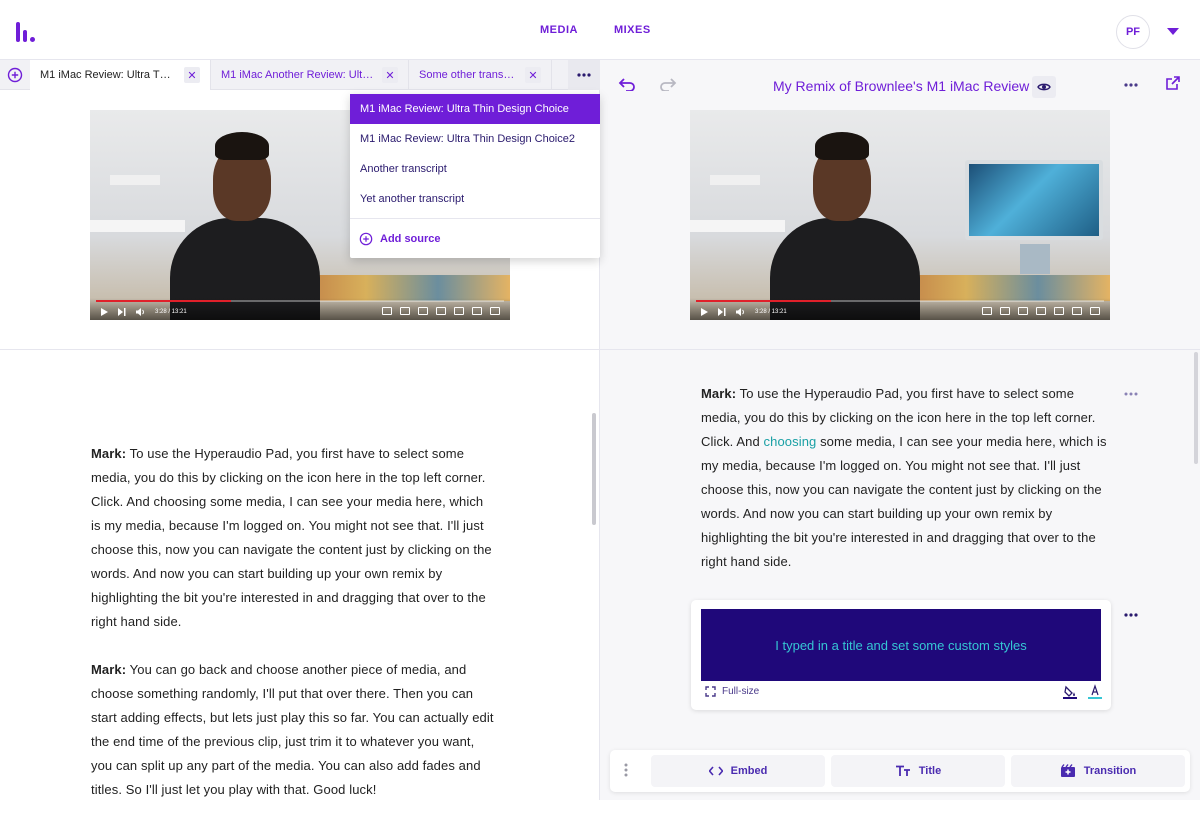 This screenshot has height=826, width=1200. Describe the element at coordinates (475, 109) in the screenshot. I see `dropdown-item: M1 iMac Review: Ultra Thin Design Choice` at that location.